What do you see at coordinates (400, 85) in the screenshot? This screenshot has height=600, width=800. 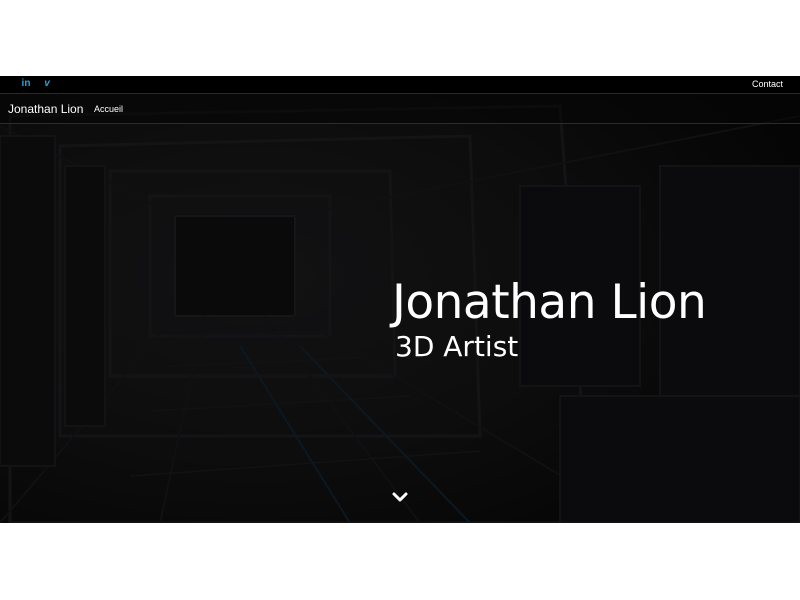 I see `top-bar: in v Contact` at bounding box center [400, 85].